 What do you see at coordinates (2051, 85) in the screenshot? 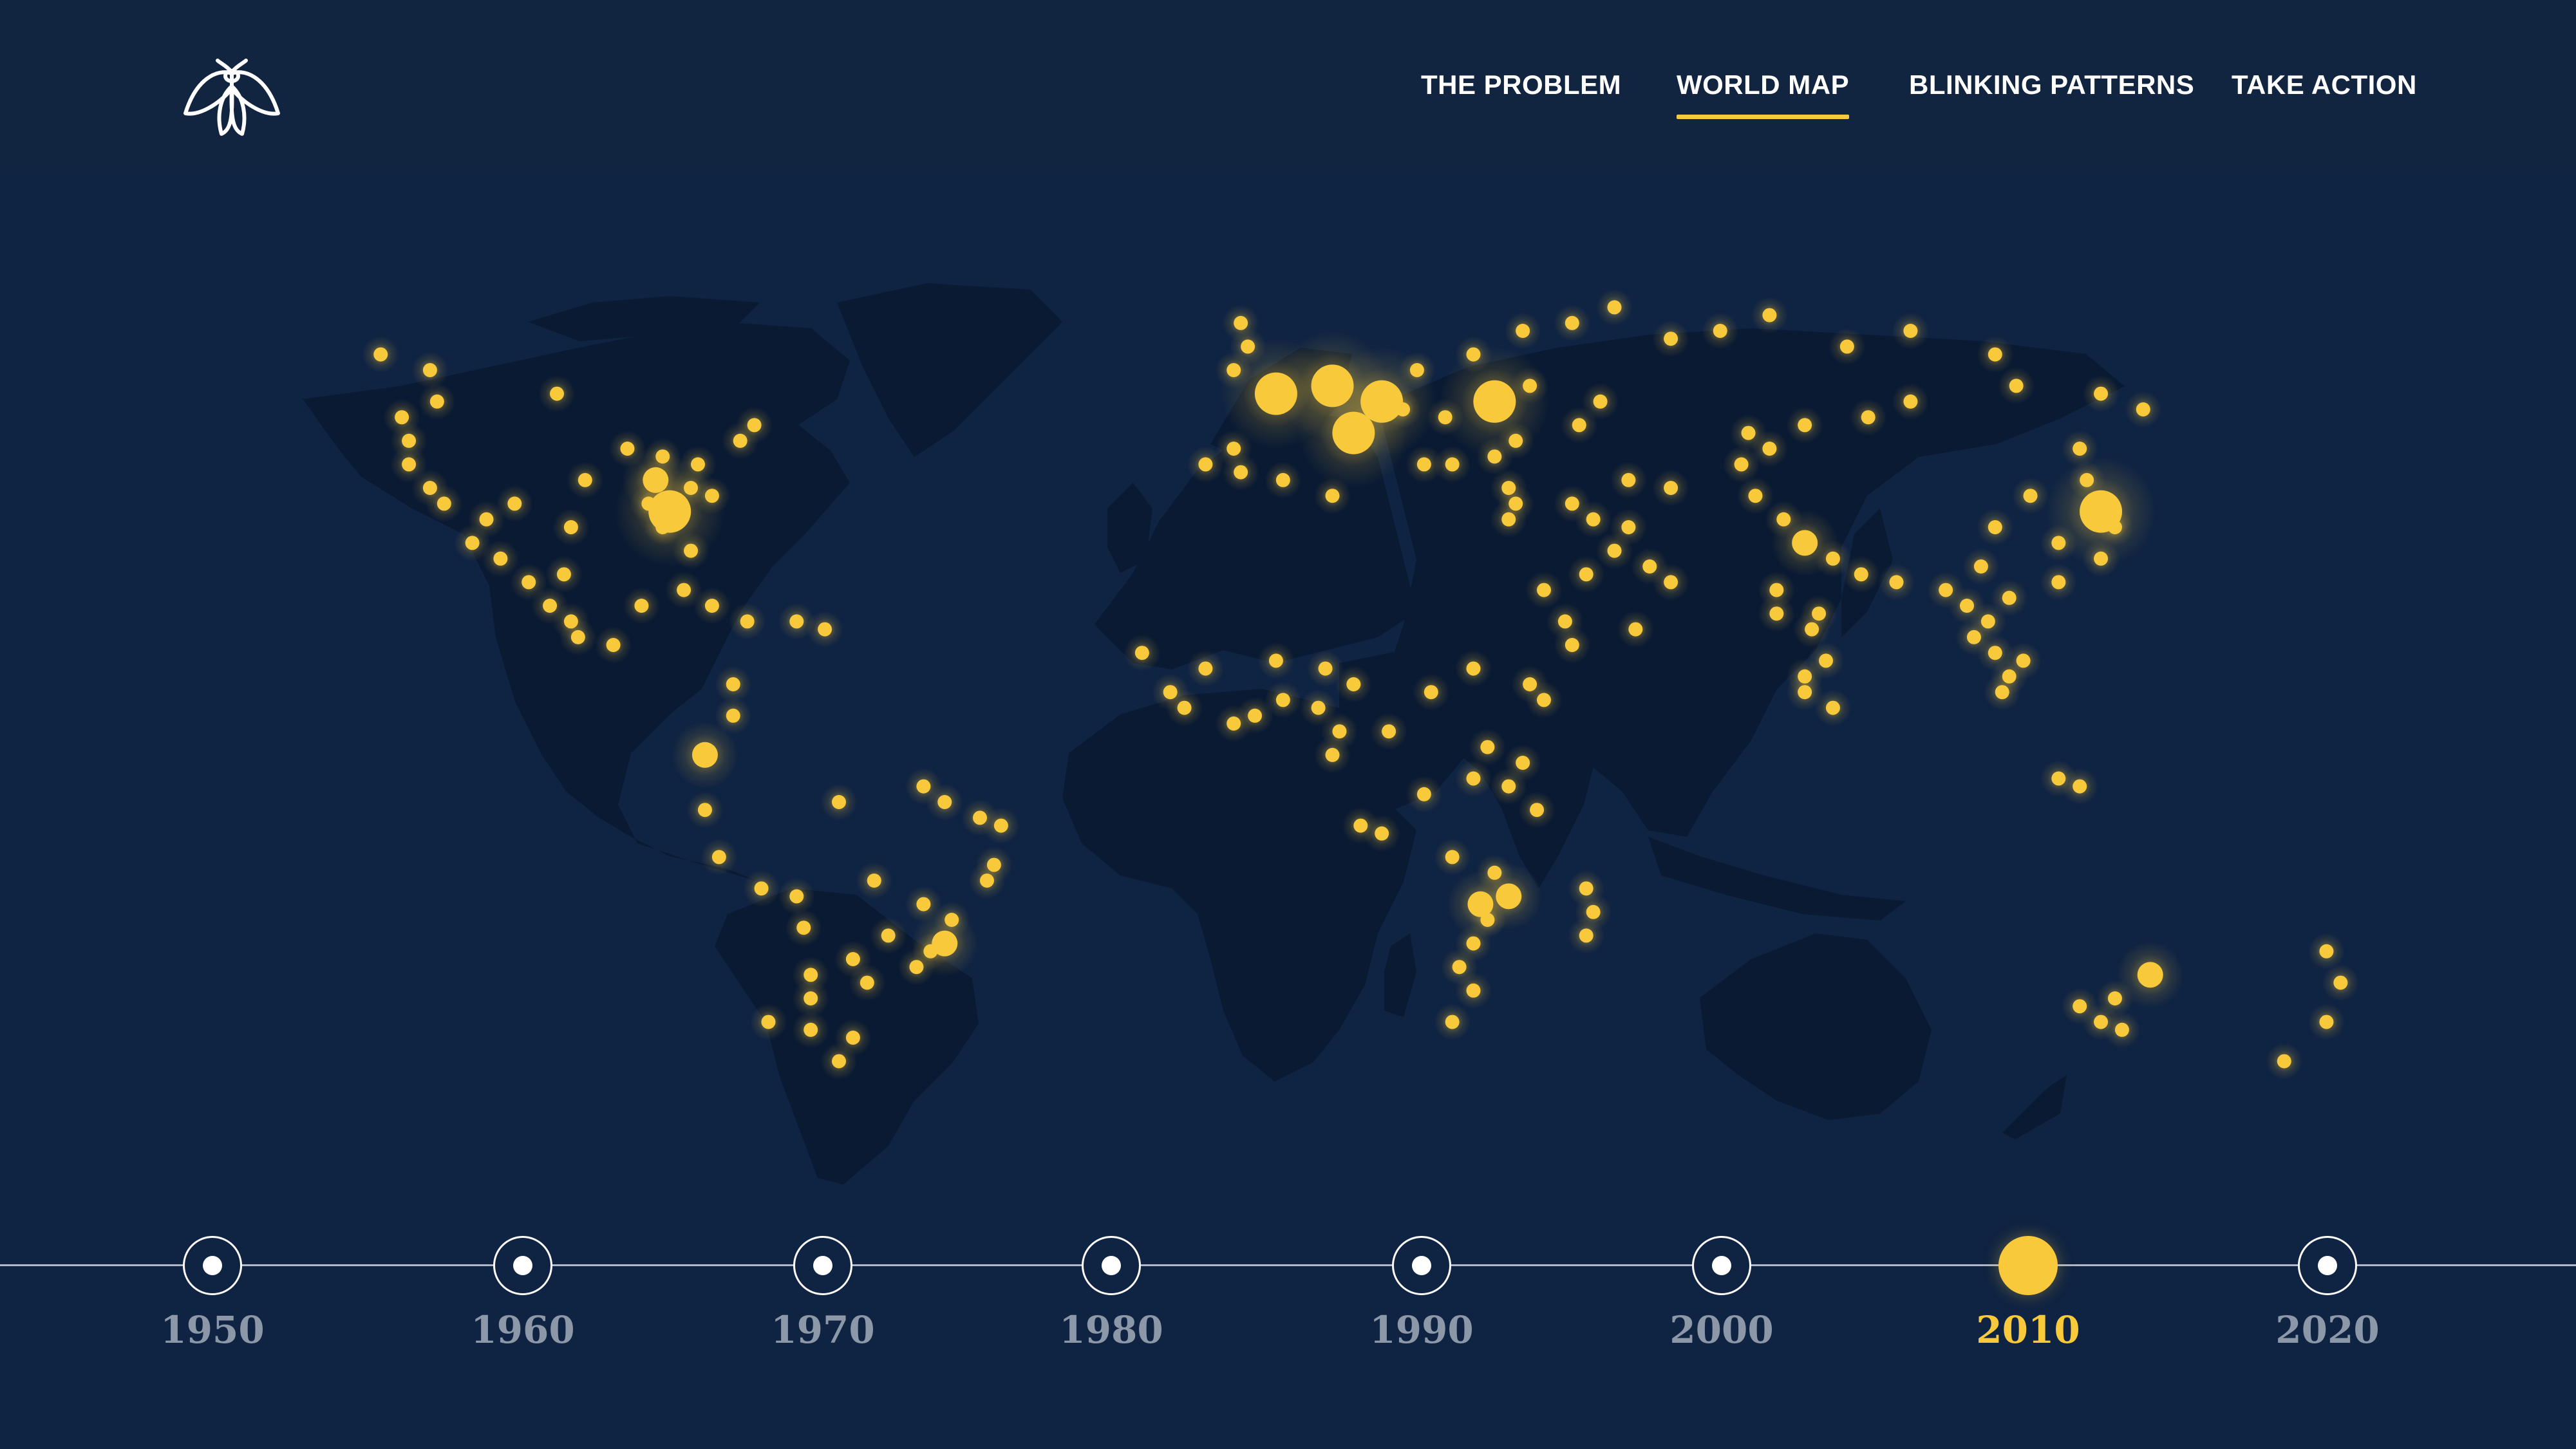
I see `nav-blinking-patterns: BLINKING PATTERNS` at bounding box center [2051, 85].